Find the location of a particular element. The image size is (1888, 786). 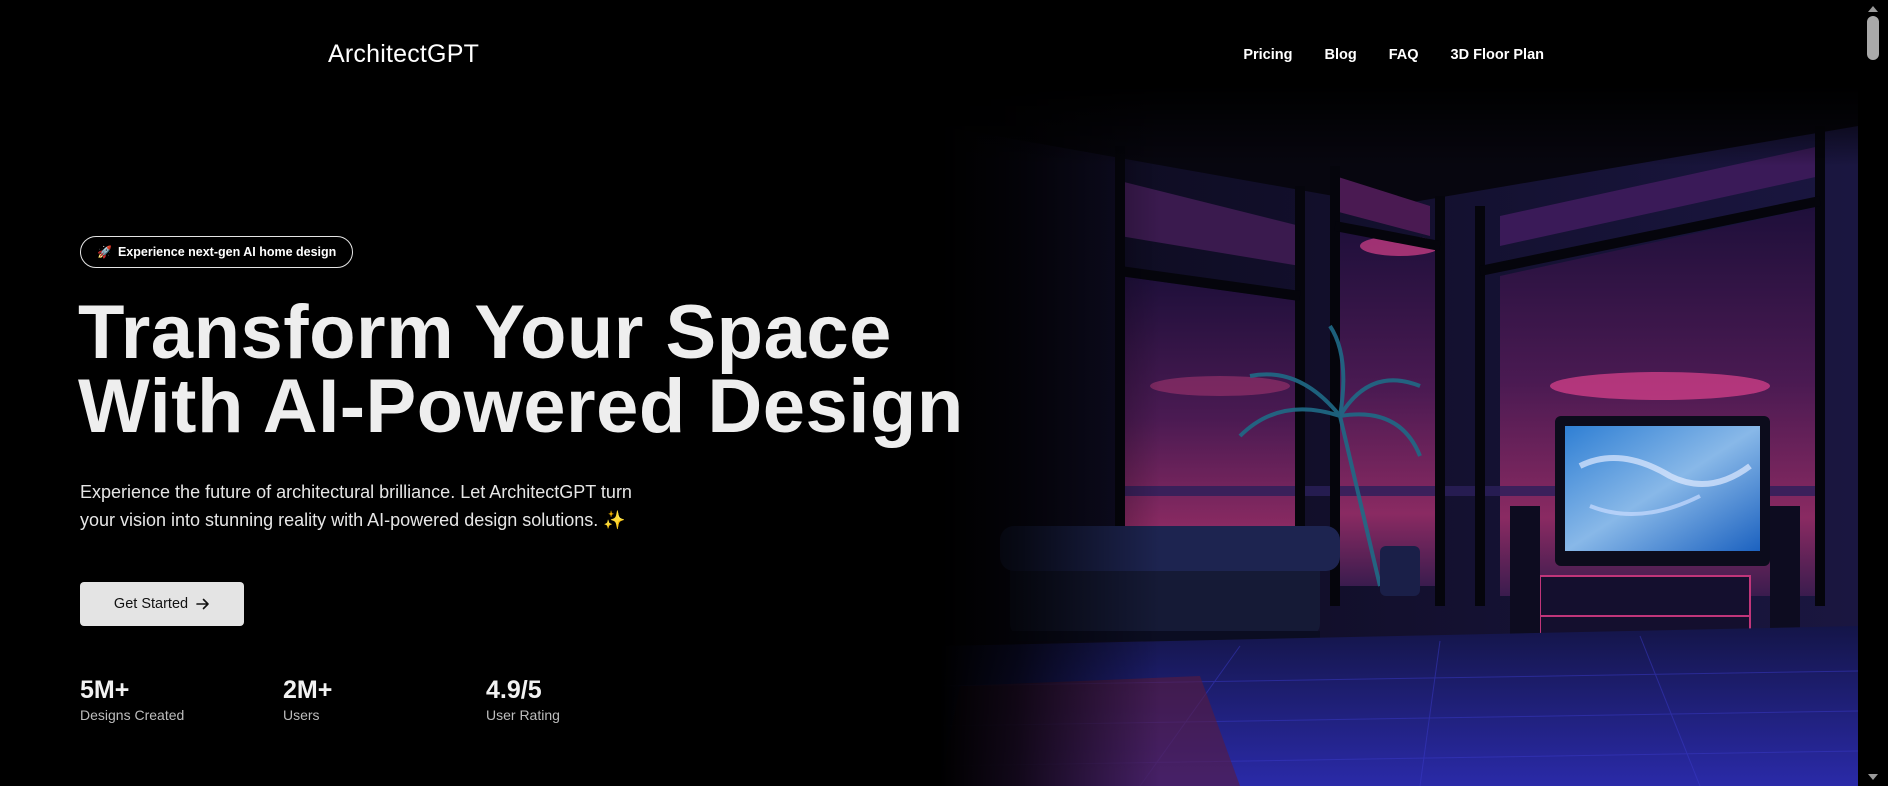

nav-link-3d-floor-plan: 3D Floor Plan is located at coordinates (1497, 55).